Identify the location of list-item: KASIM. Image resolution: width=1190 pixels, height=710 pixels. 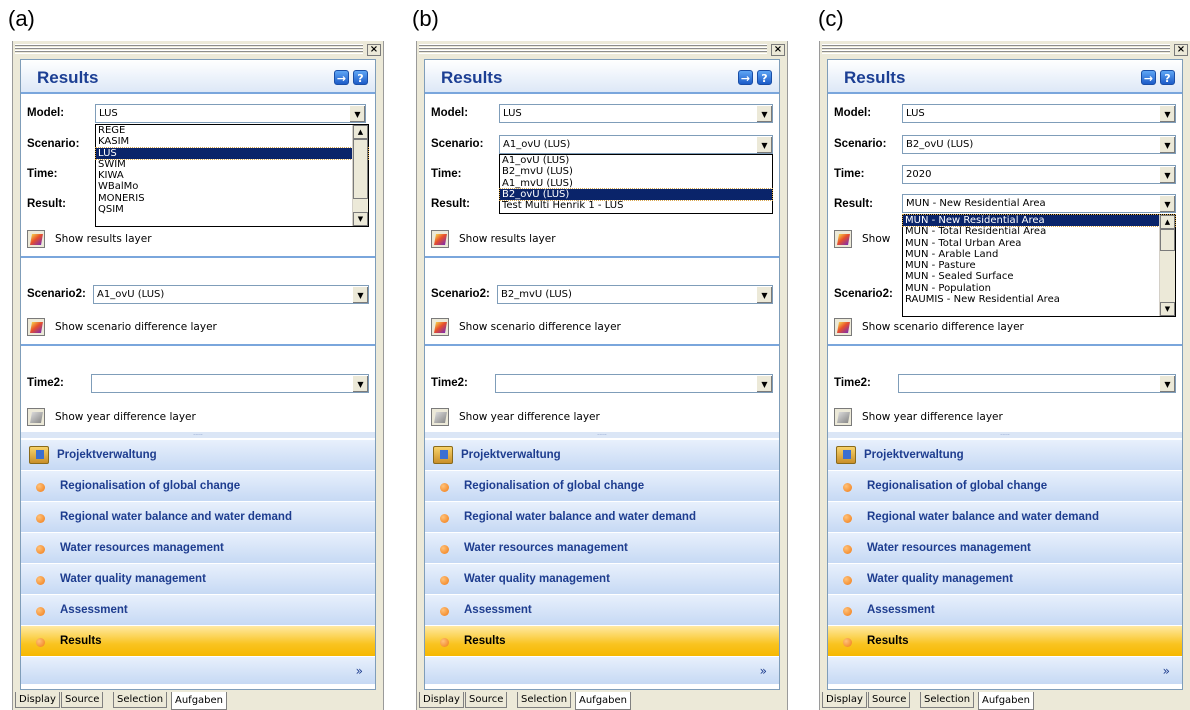
(232, 141).